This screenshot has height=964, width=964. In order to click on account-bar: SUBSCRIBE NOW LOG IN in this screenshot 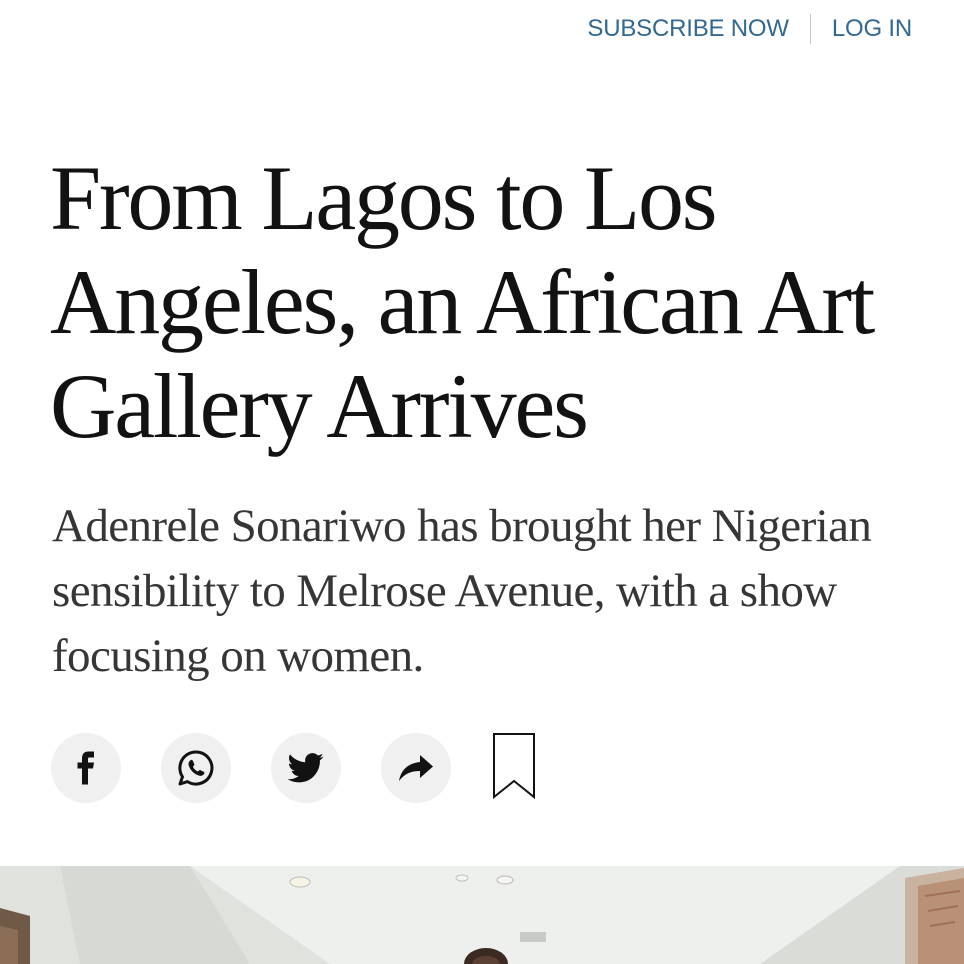, I will do `click(749, 29)`.